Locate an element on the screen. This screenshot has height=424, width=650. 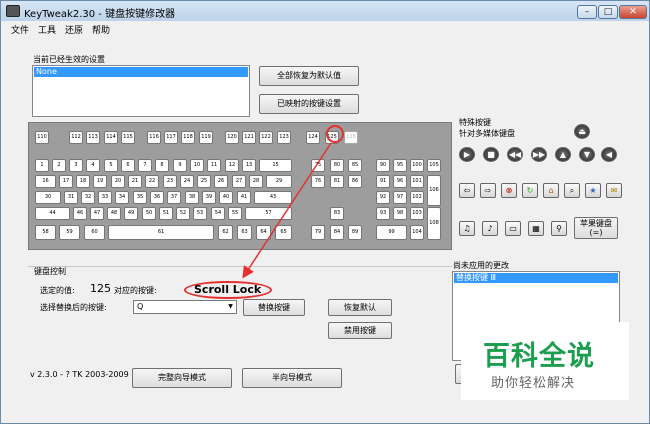
key-103: 103 is located at coordinates (417, 213).